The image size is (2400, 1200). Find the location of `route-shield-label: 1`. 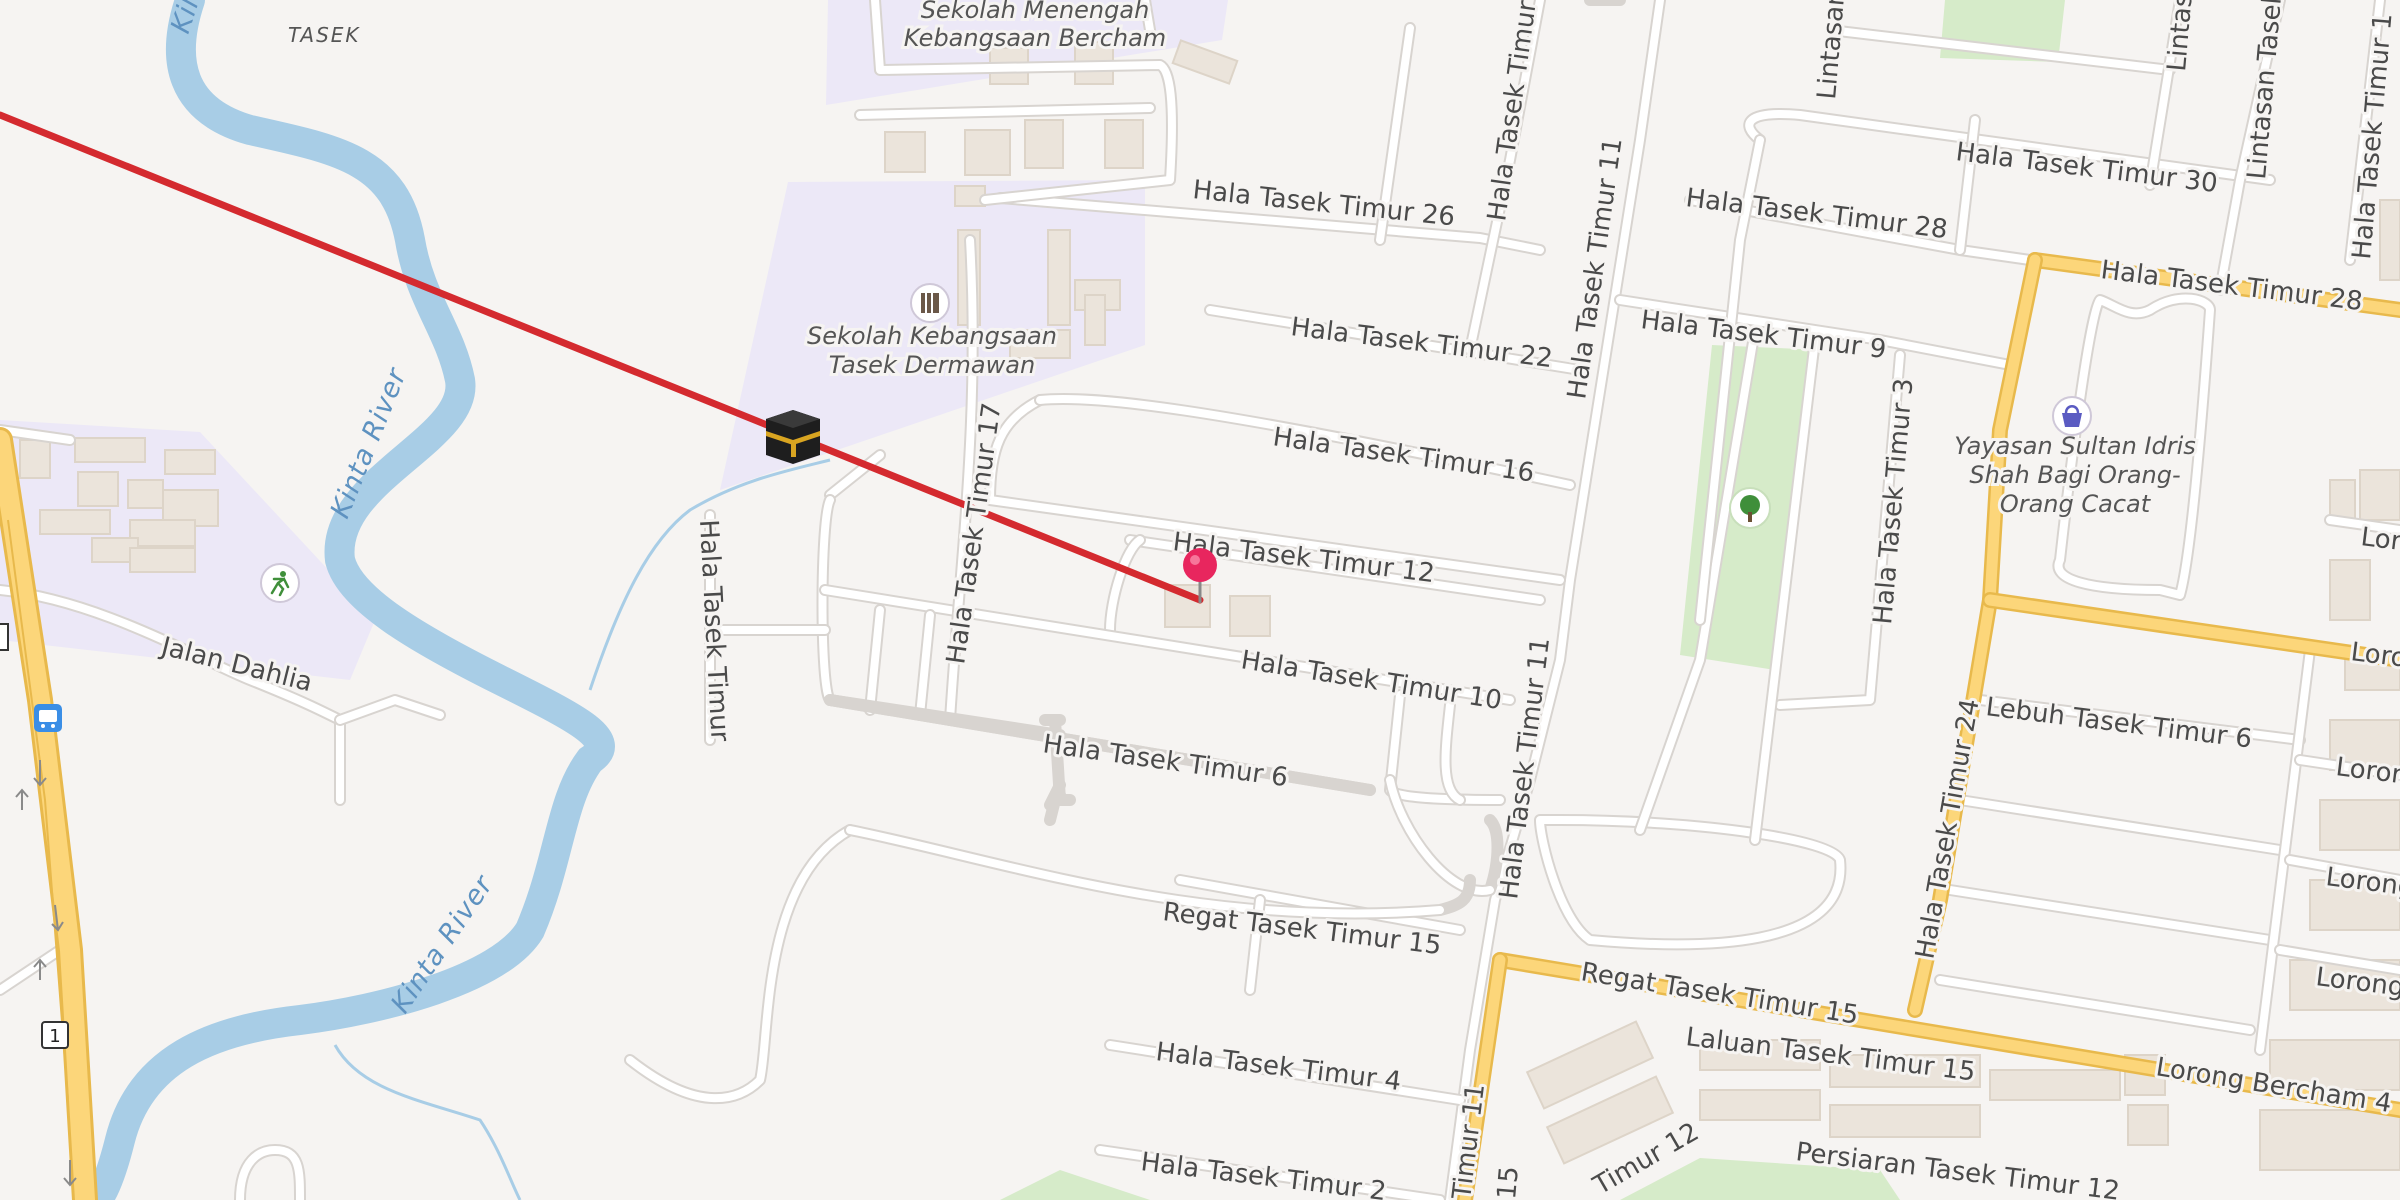

route-shield-label: 1 is located at coordinates (54, 1036).